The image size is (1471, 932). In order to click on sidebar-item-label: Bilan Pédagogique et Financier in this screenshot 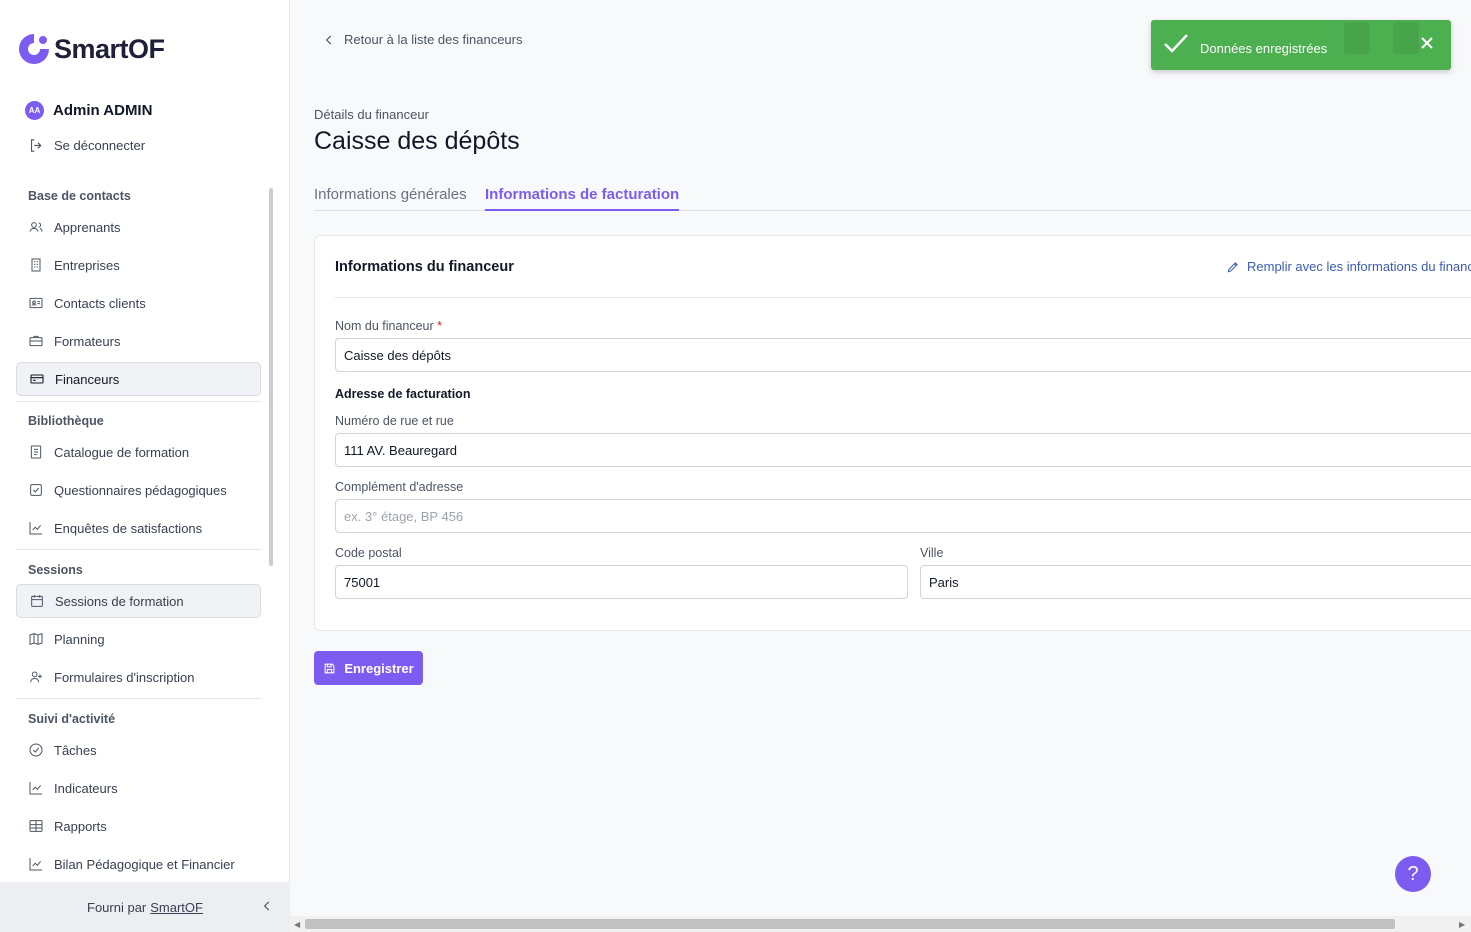, I will do `click(144, 864)`.